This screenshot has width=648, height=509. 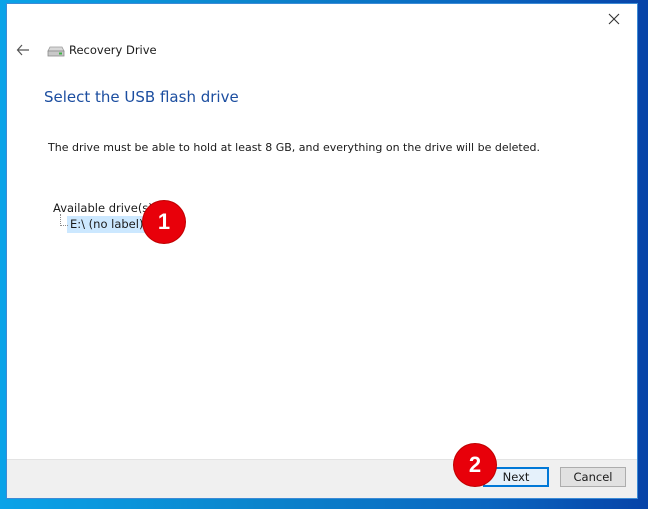 I want to click on close-icon, so click(x=614, y=19).